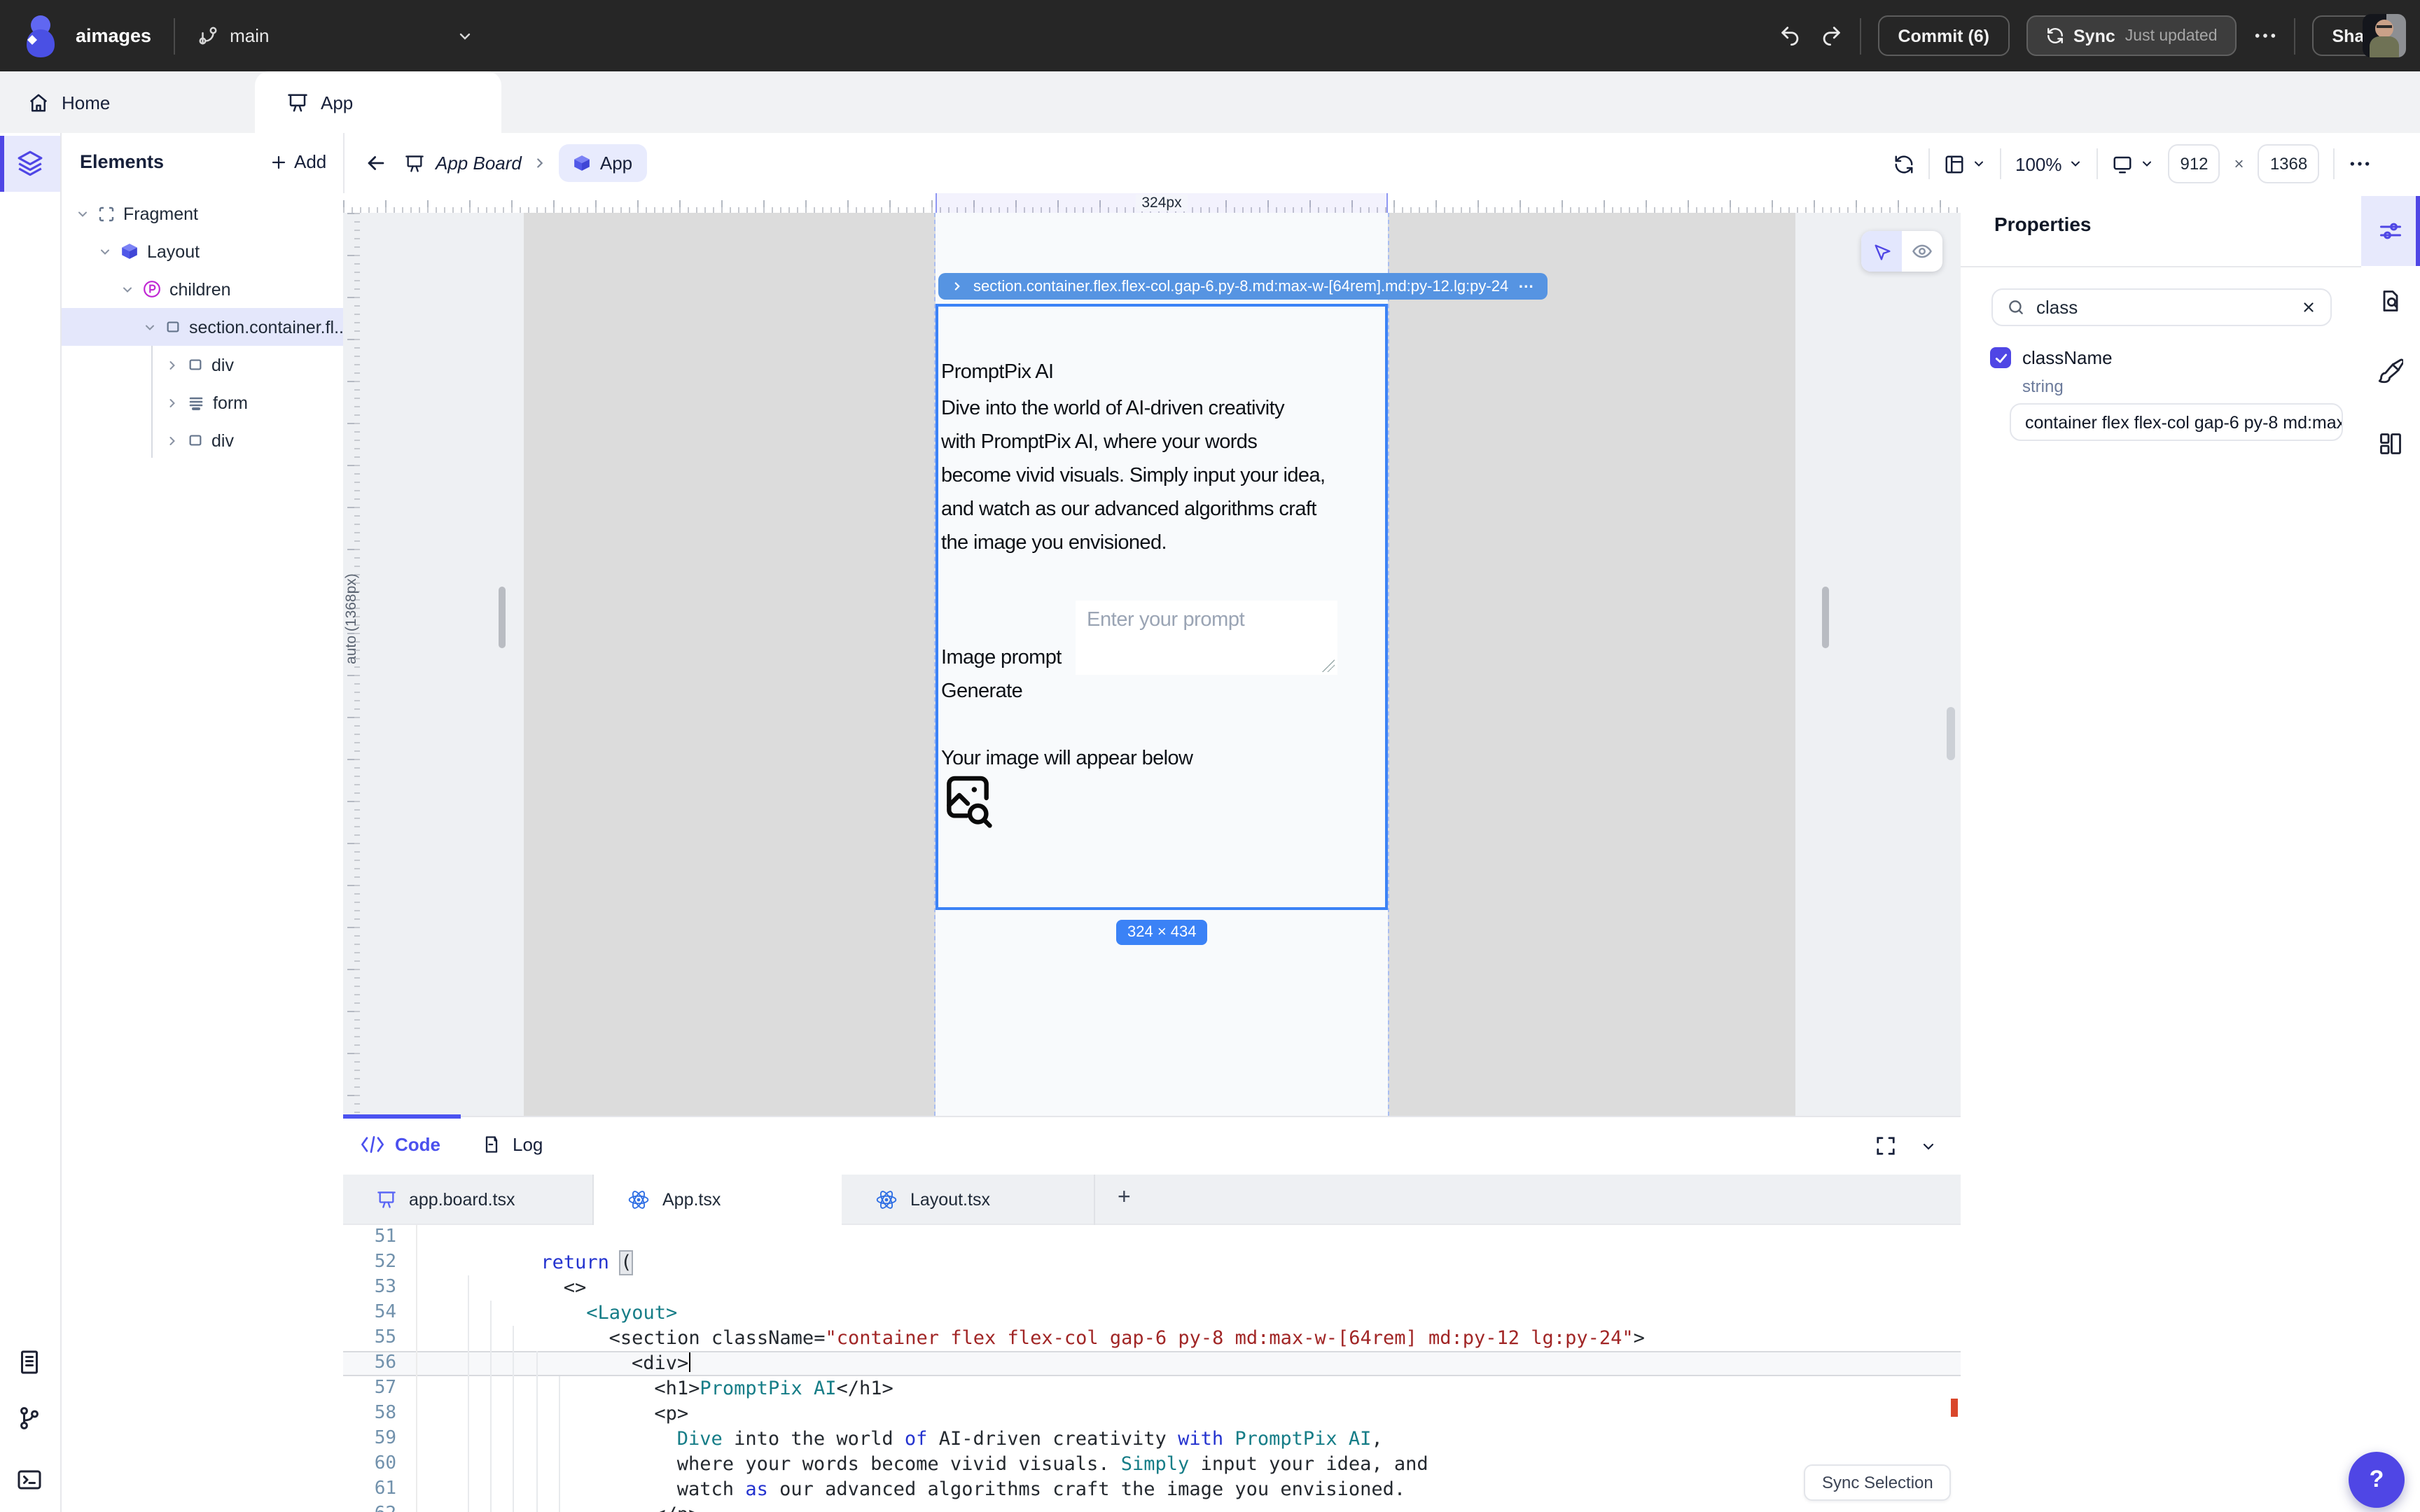 Image resolution: width=2420 pixels, height=1512 pixels. I want to click on tab-home: Home, so click(69, 102).